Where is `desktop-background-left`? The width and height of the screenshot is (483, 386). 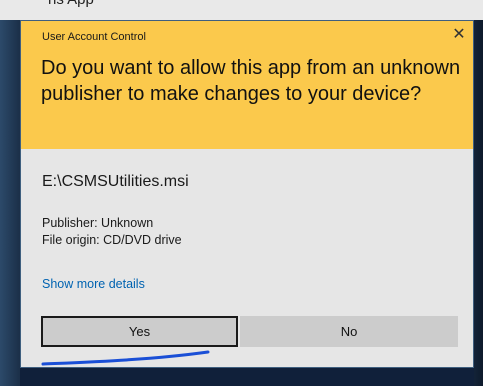
desktop-background-left is located at coordinates (10, 203).